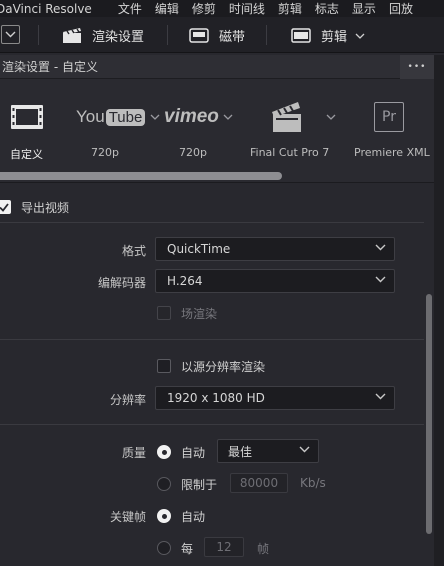 The image size is (444, 566). I want to click on keyframe-interval-value: 12, so click(224, 547).